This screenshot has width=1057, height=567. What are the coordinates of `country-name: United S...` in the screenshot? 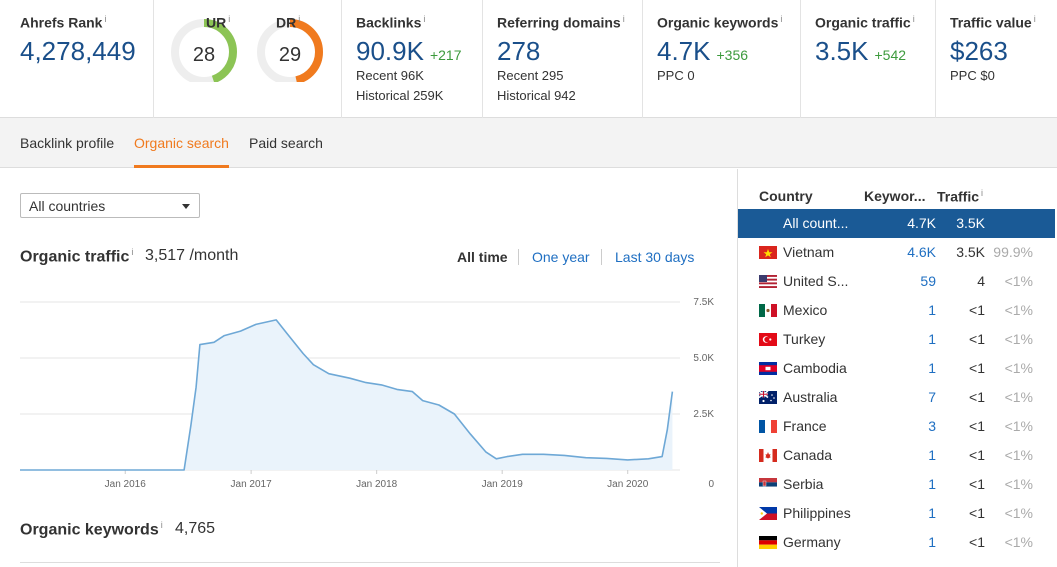 It's located at (819, 281).